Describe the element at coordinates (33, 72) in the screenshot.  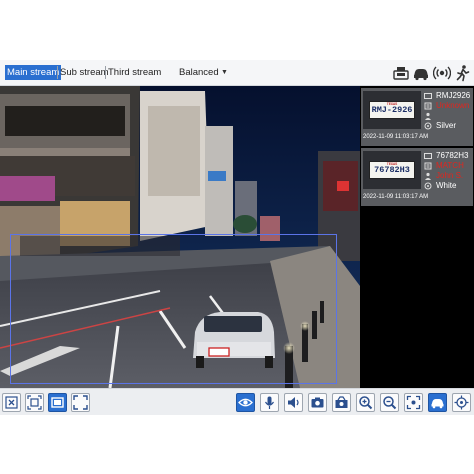
I see `tab-main-stream: Main stream` at that location.